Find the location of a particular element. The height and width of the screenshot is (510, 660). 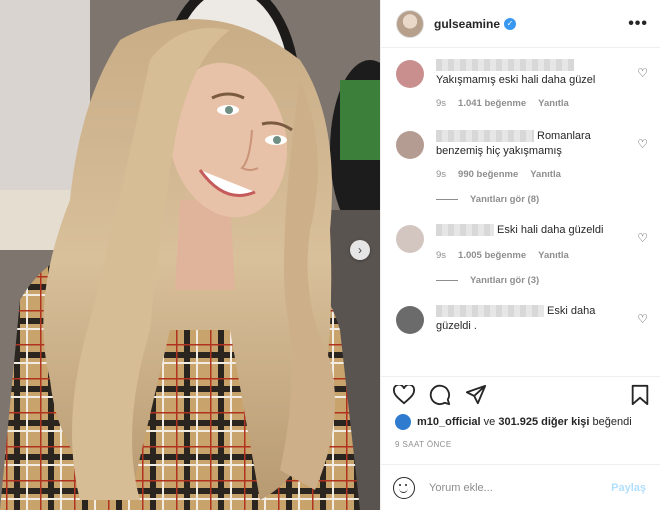

comment-text: Romanlara benzemiş hiç yakışmamış is located at coordinates (533, 144).